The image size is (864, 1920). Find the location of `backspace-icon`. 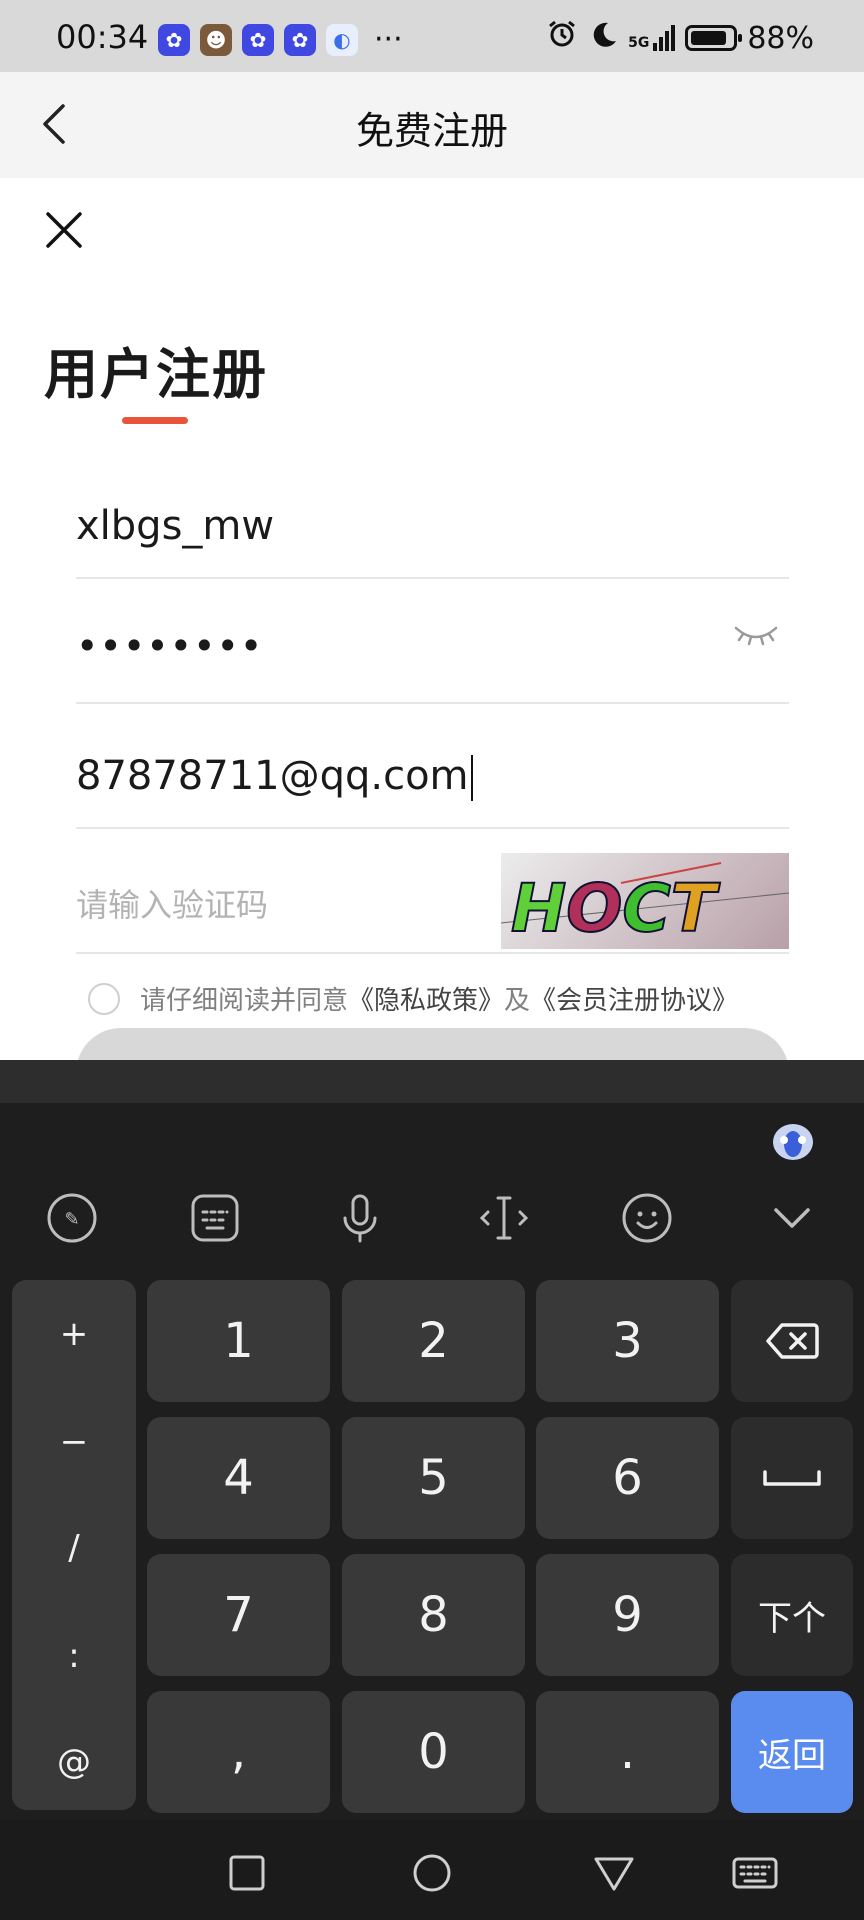

backspace-icon is located at coordinates (792, 1341).